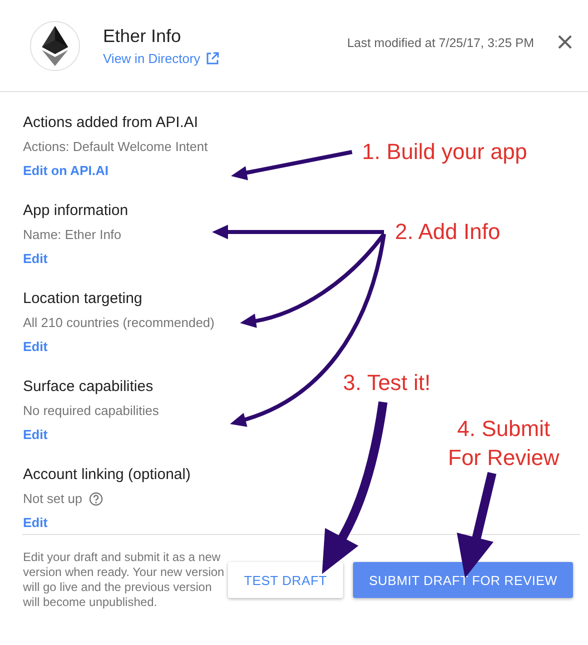 Image resolution: width=588 pixels, height=645 pixels. Describe the element at coordinates (447, 232) in the screenshot. I see `annotation-label: 2. Add Info` at that location.